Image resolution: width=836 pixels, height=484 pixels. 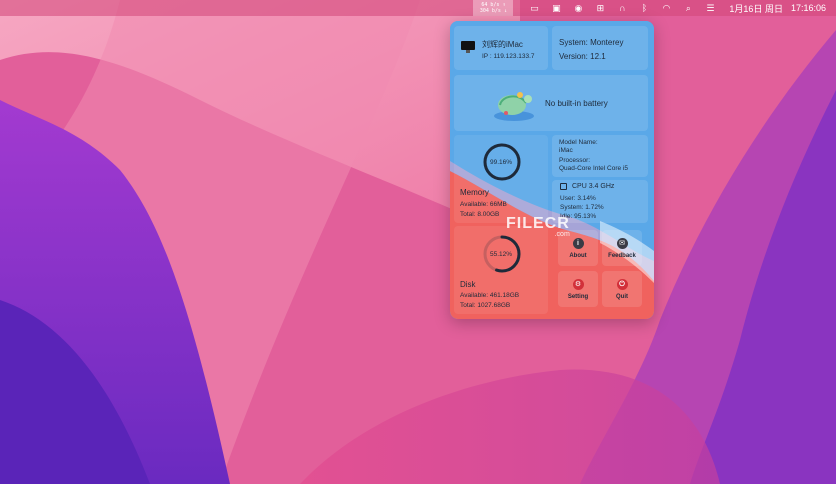 I want to click on quit-label: Quit, so click(x=622, y=296).